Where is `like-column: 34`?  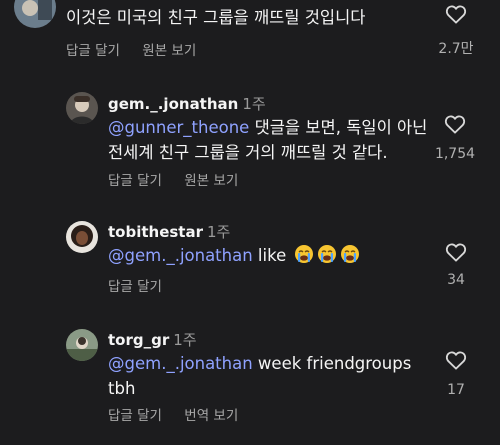 like-column: 34 is located at coordinates (456, 265).